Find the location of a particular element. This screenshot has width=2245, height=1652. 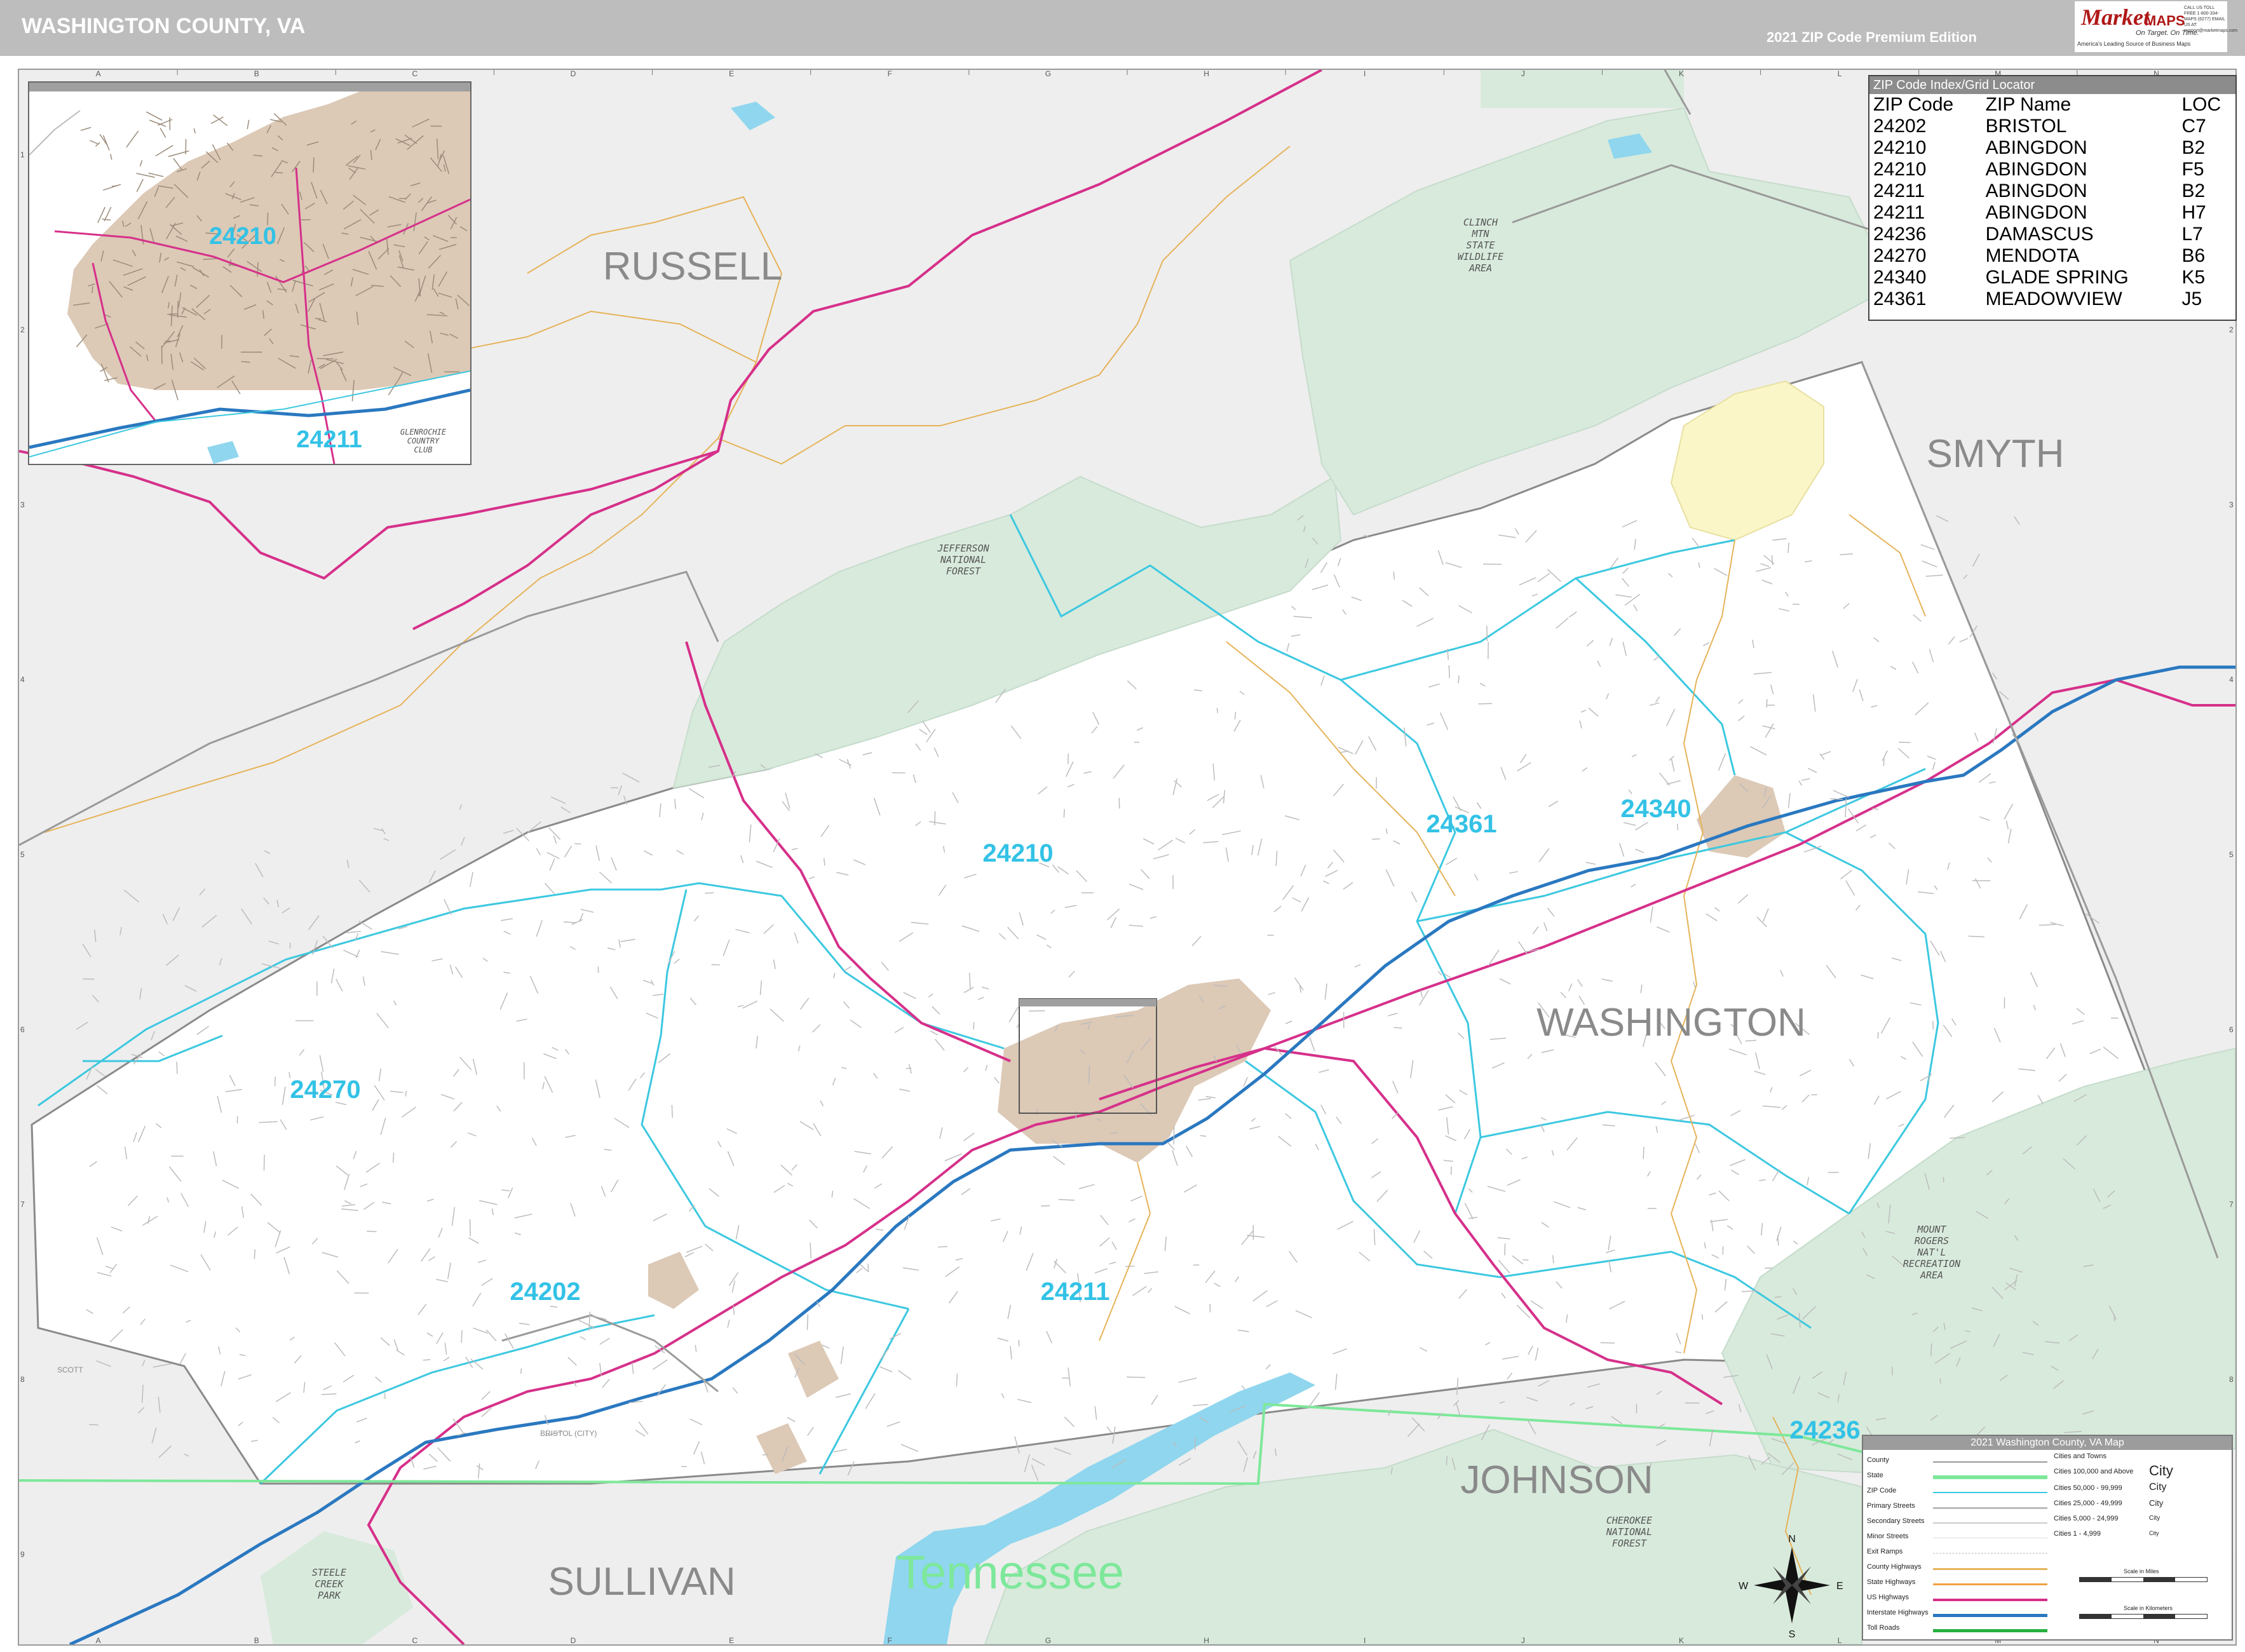

legend-item-us-hwy: US Highways is located at coordinates (1888, 1598).